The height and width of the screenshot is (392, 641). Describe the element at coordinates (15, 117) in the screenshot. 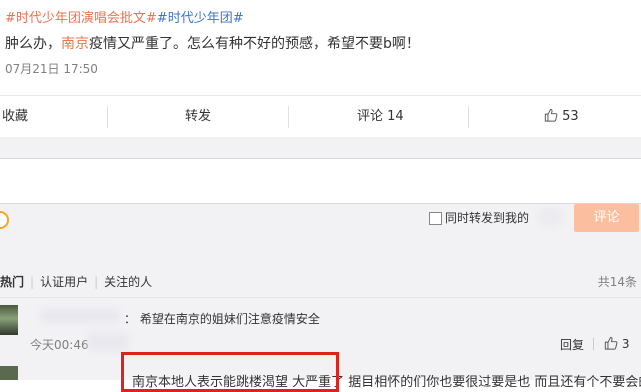

I see `favorite-button: 收藏` at that location.